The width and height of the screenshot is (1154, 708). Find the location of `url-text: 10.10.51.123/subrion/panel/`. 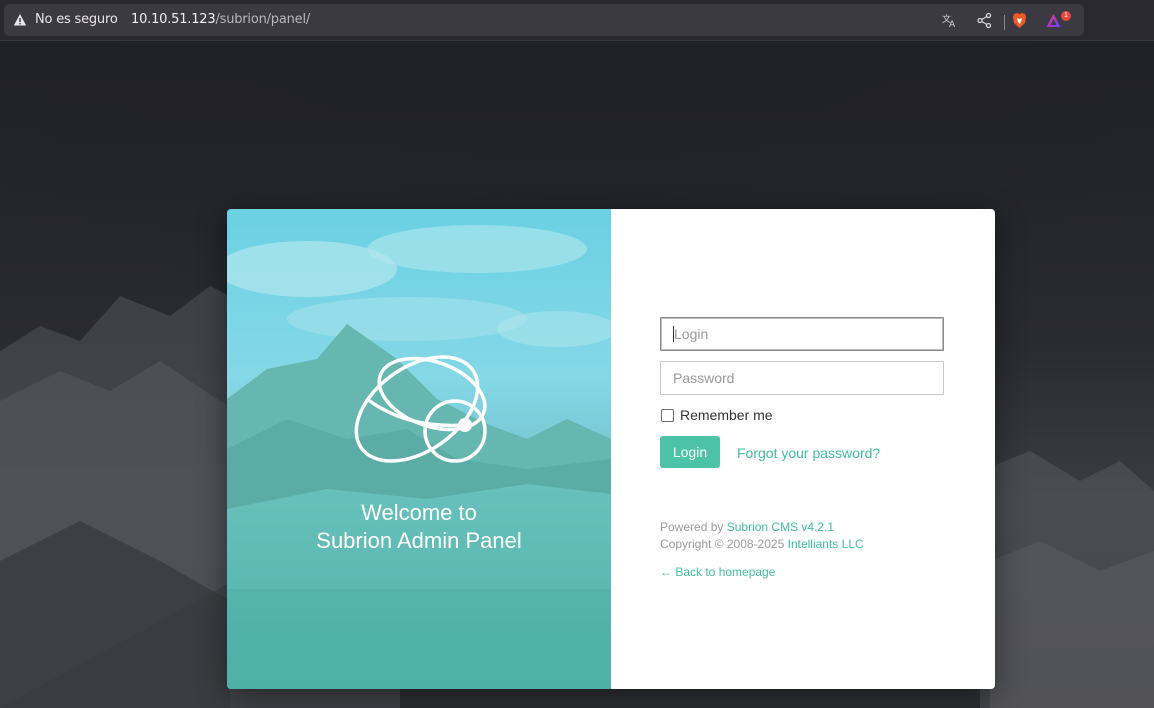

url-text: 10.10.51.123/subrion/panel/ is located at coordinates (220, 19).